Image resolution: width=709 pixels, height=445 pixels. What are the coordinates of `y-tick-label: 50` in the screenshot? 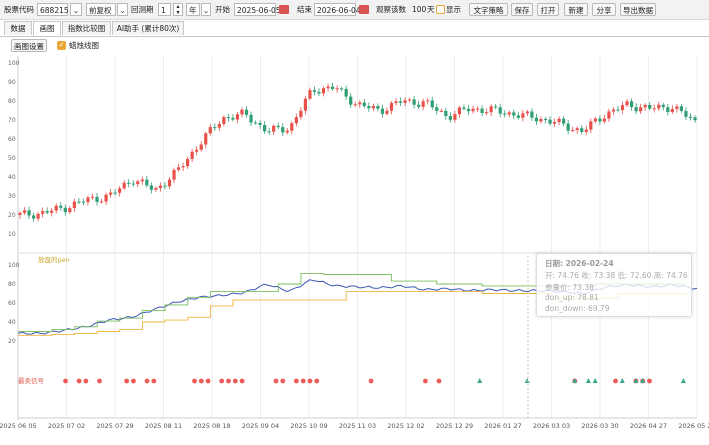 It's located at (12, 158).